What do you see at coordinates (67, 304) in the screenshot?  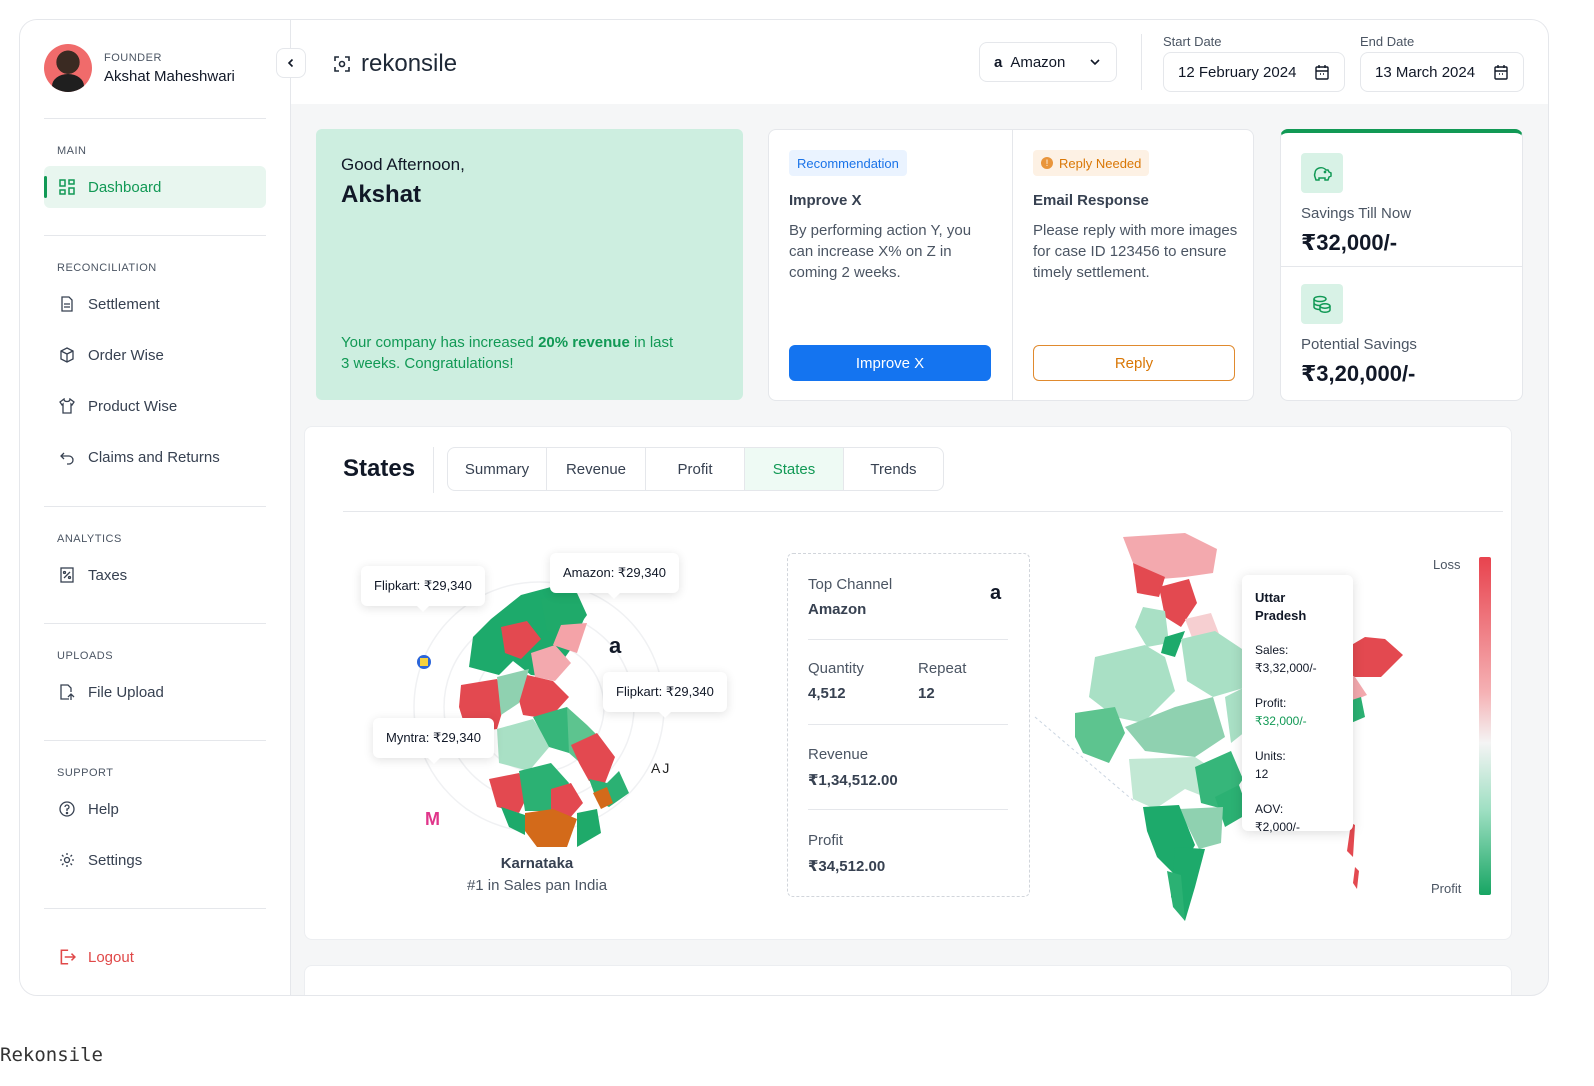 I see `document-icon` at bounding box center [67, 304].